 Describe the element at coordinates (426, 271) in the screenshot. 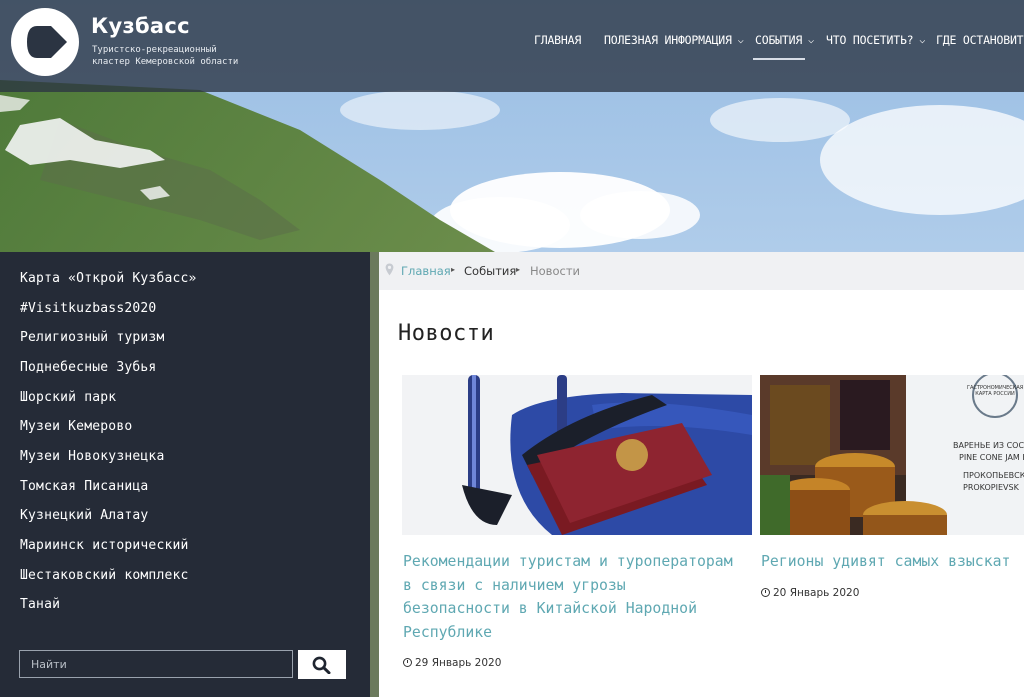

I see `breadcrumb-link-home: Главная` at that location.